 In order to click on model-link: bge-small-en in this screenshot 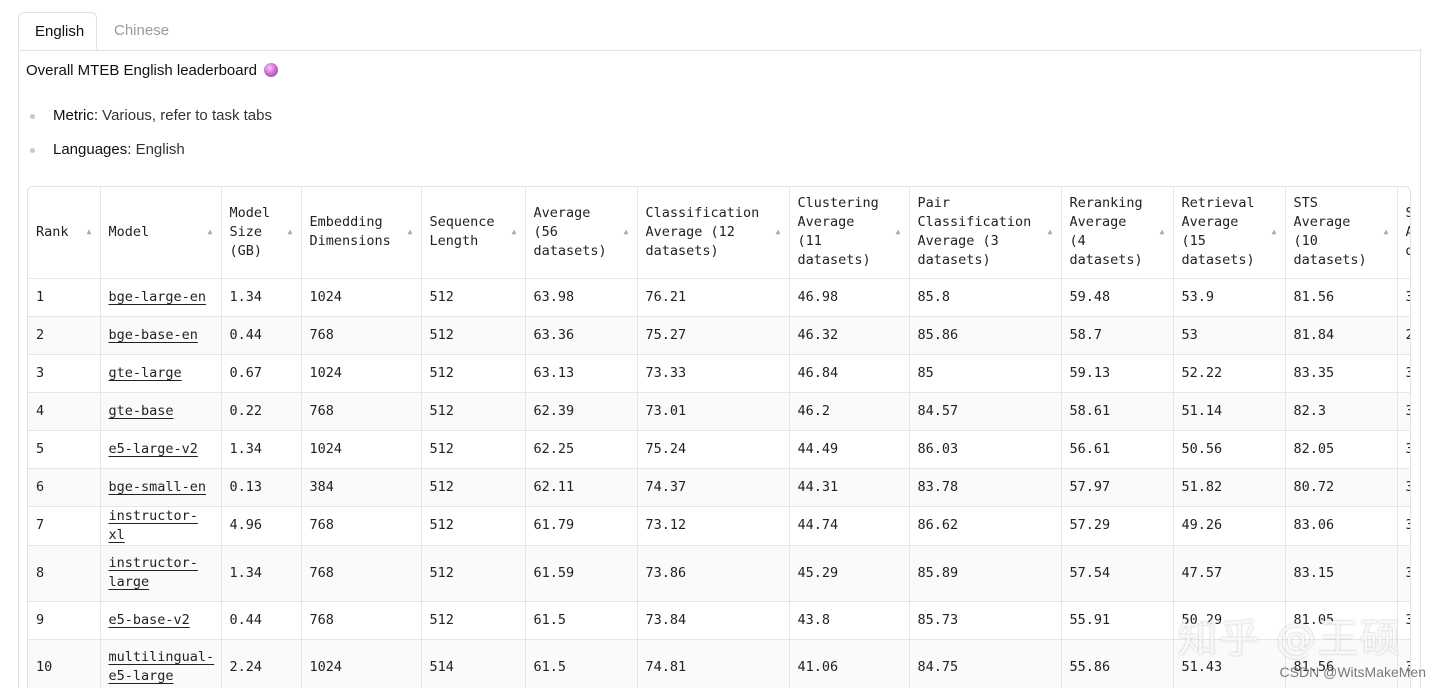, I will do `click(158, 487)`.